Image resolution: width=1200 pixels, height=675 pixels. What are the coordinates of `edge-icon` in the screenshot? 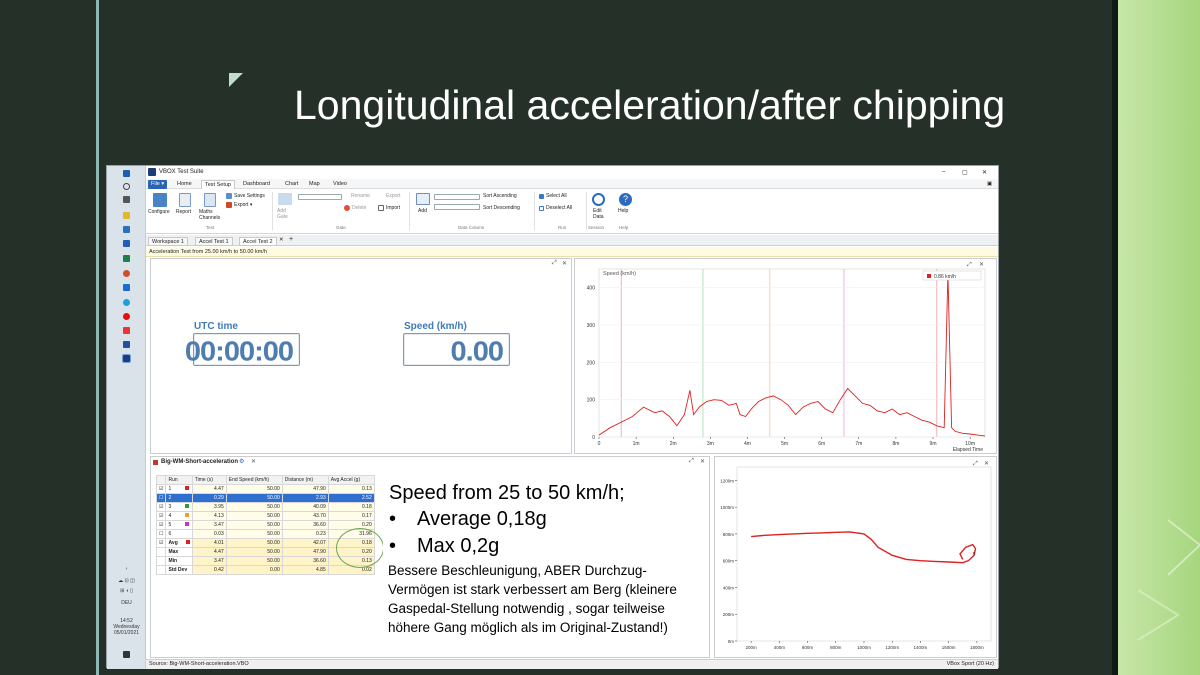 It's located at (126, 302).